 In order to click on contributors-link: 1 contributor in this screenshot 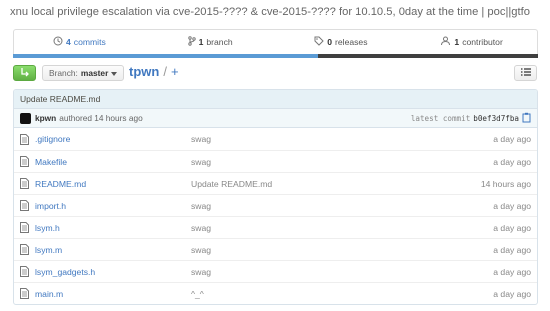, I will do `click(471, 42)`.